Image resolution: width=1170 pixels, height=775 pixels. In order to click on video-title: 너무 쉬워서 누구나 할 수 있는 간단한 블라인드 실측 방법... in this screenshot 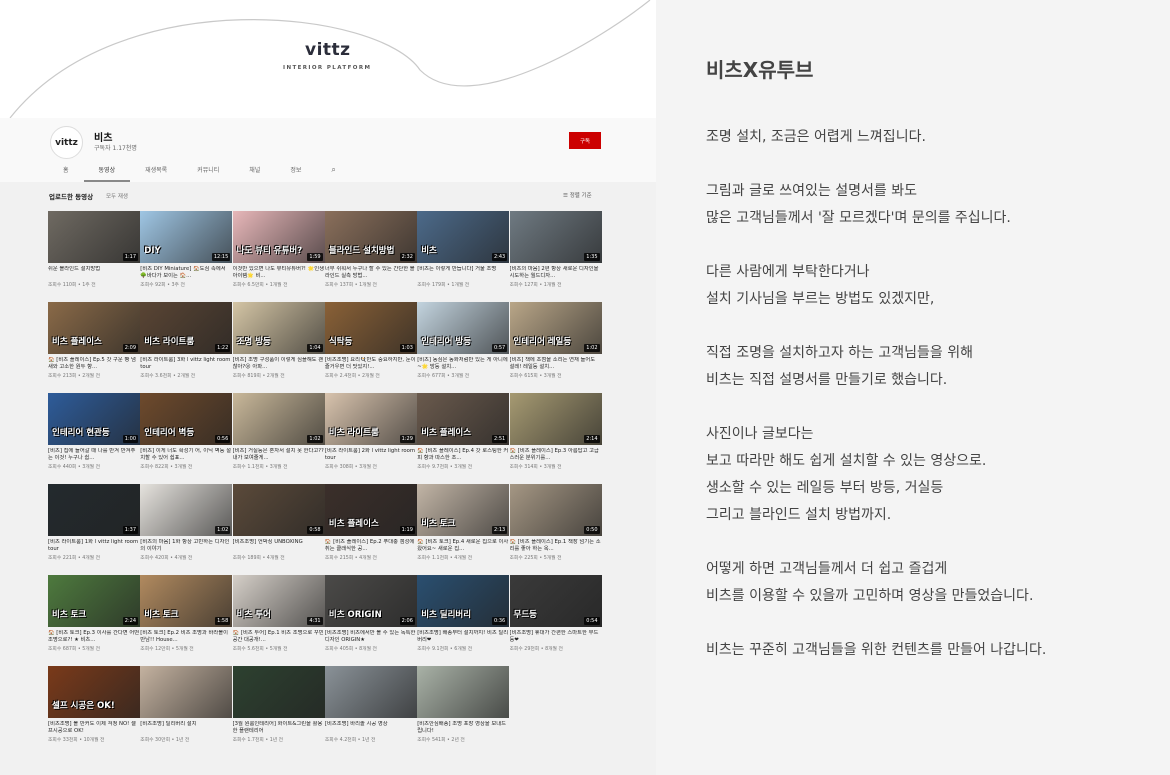, I will do `click(371, 273)`.